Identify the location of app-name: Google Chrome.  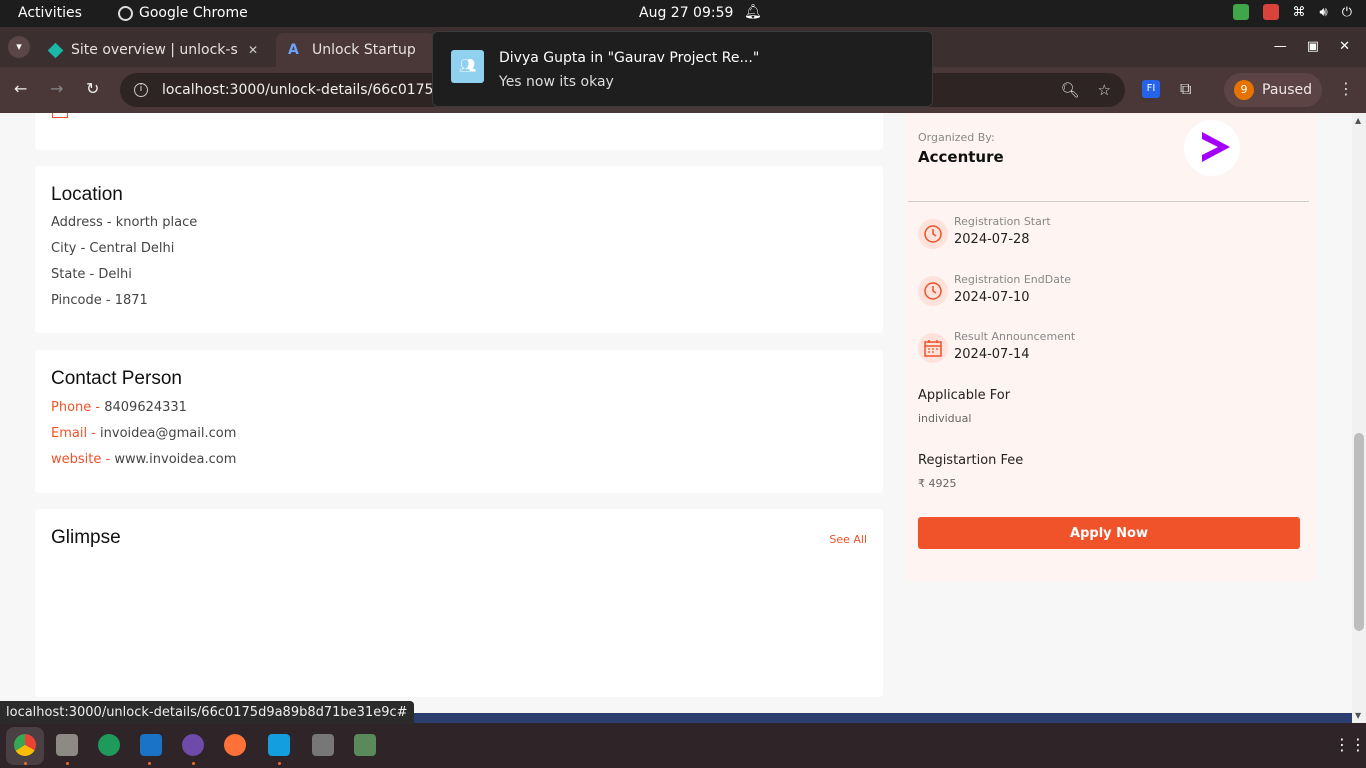
(193, 13).